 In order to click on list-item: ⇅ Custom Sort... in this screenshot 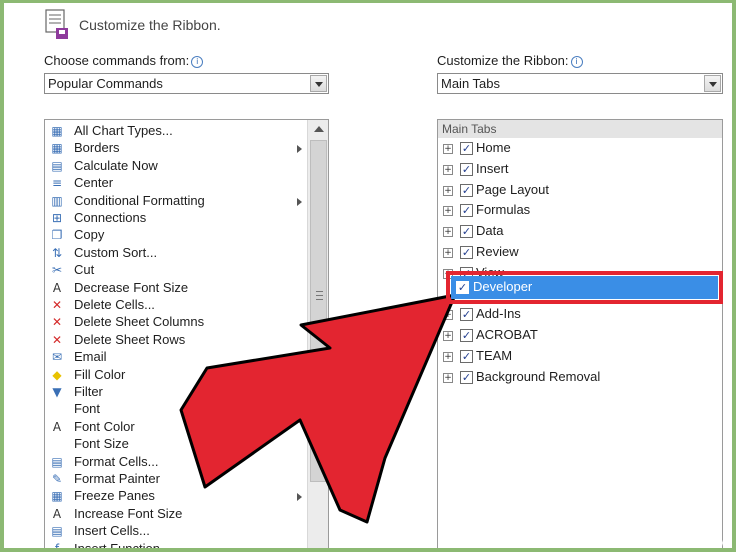, I will do `click(176, 253)`.